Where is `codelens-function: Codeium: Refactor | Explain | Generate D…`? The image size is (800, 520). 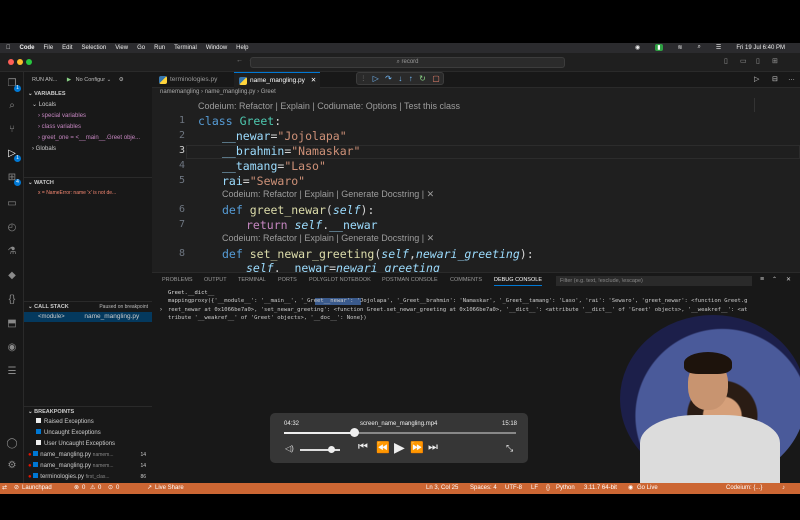 codelens-function: Codeium: Refactor | Explain | Generate D… is located at coordinates (328, 238).